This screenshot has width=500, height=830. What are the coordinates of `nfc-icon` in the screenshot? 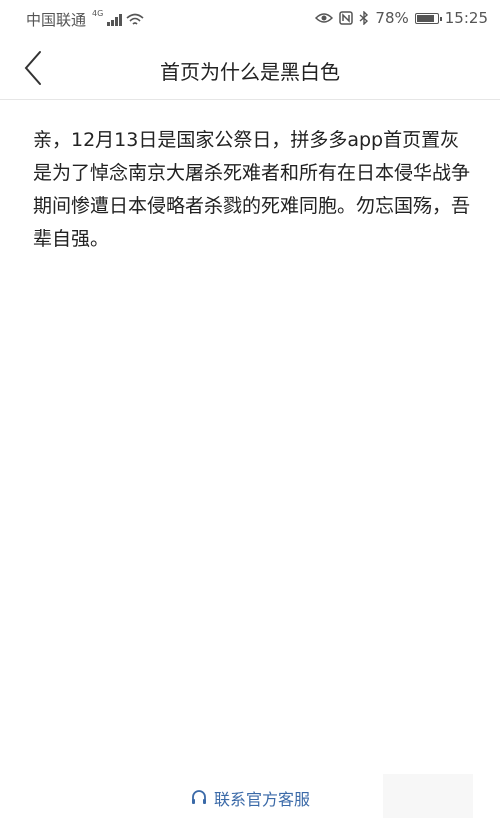 It's located at (346, 18).